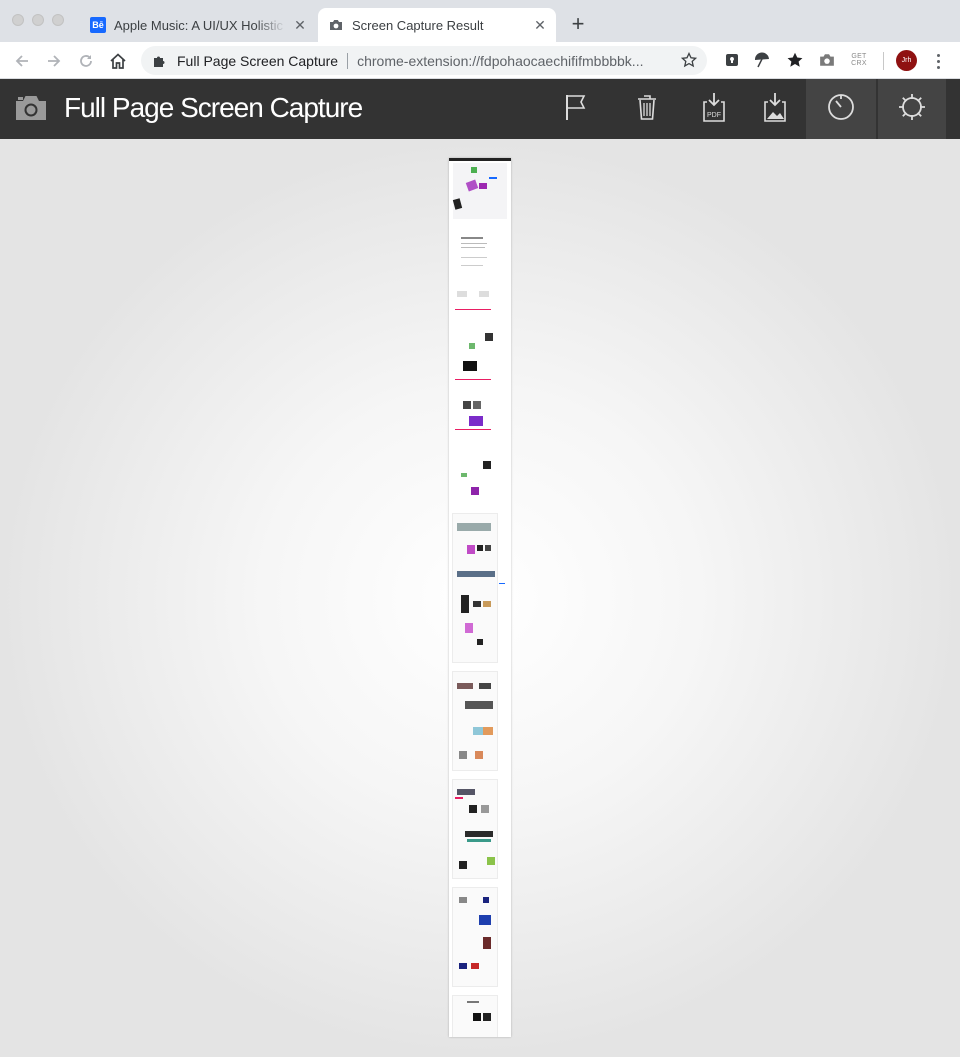 This screenshot has width=960, height=1057. I want to click on timer-icon, so click(841, 109).